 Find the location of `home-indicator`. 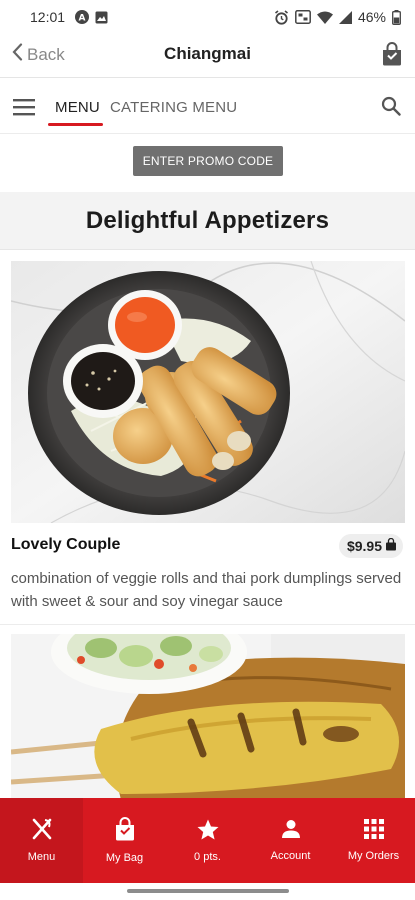

home-indicator is located at coordinates (208, 891).